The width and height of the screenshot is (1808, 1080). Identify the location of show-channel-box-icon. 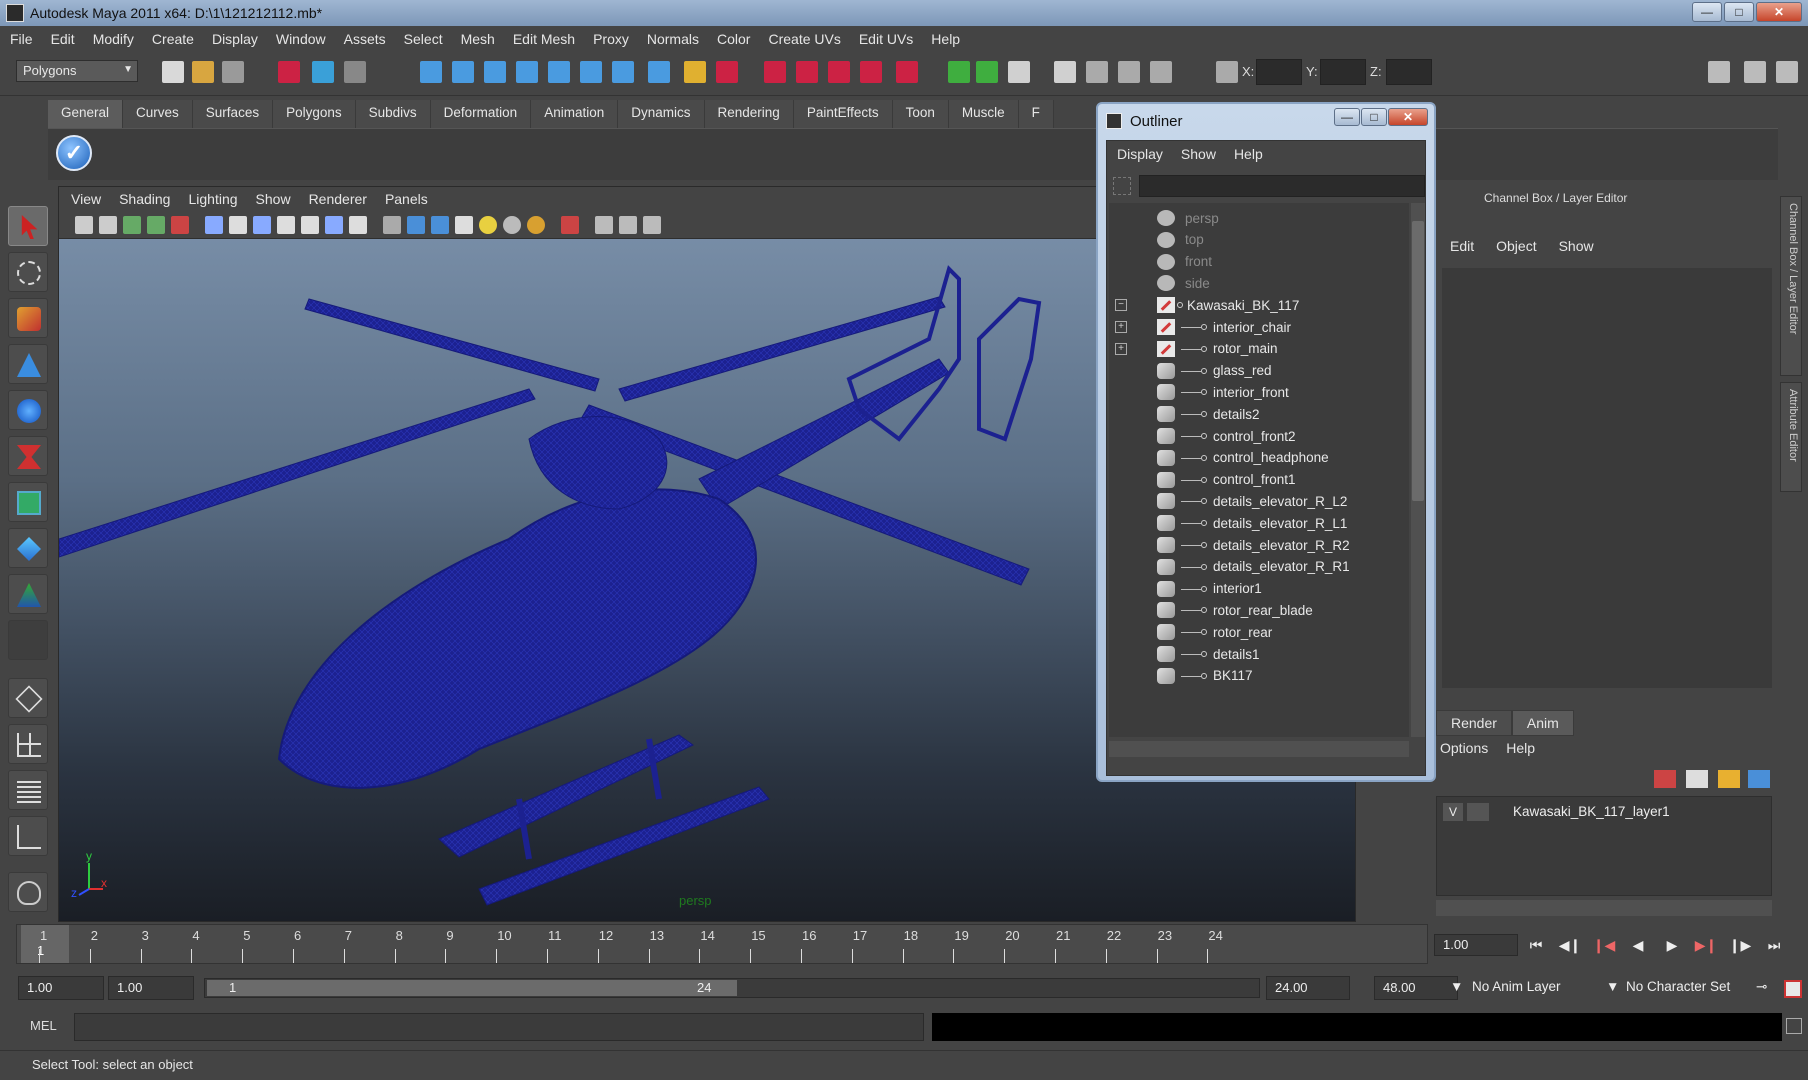
(1719, 72).